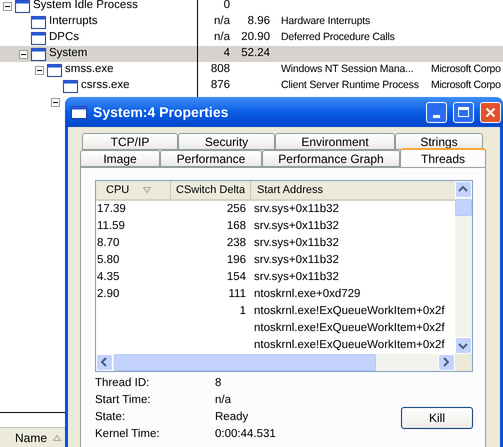  What do you see at coordinates (436, 116) in the screenshot?
I see `minimize-icon` at bounding box center [436, 116].